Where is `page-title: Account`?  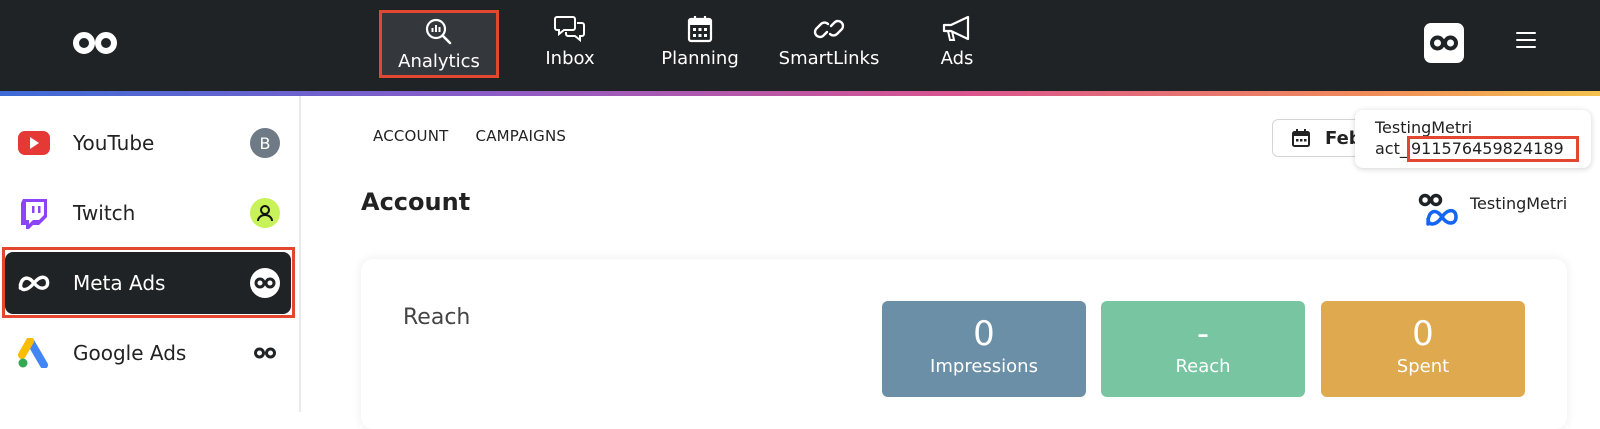 page-title: Account is located at coordinates (416, 202).